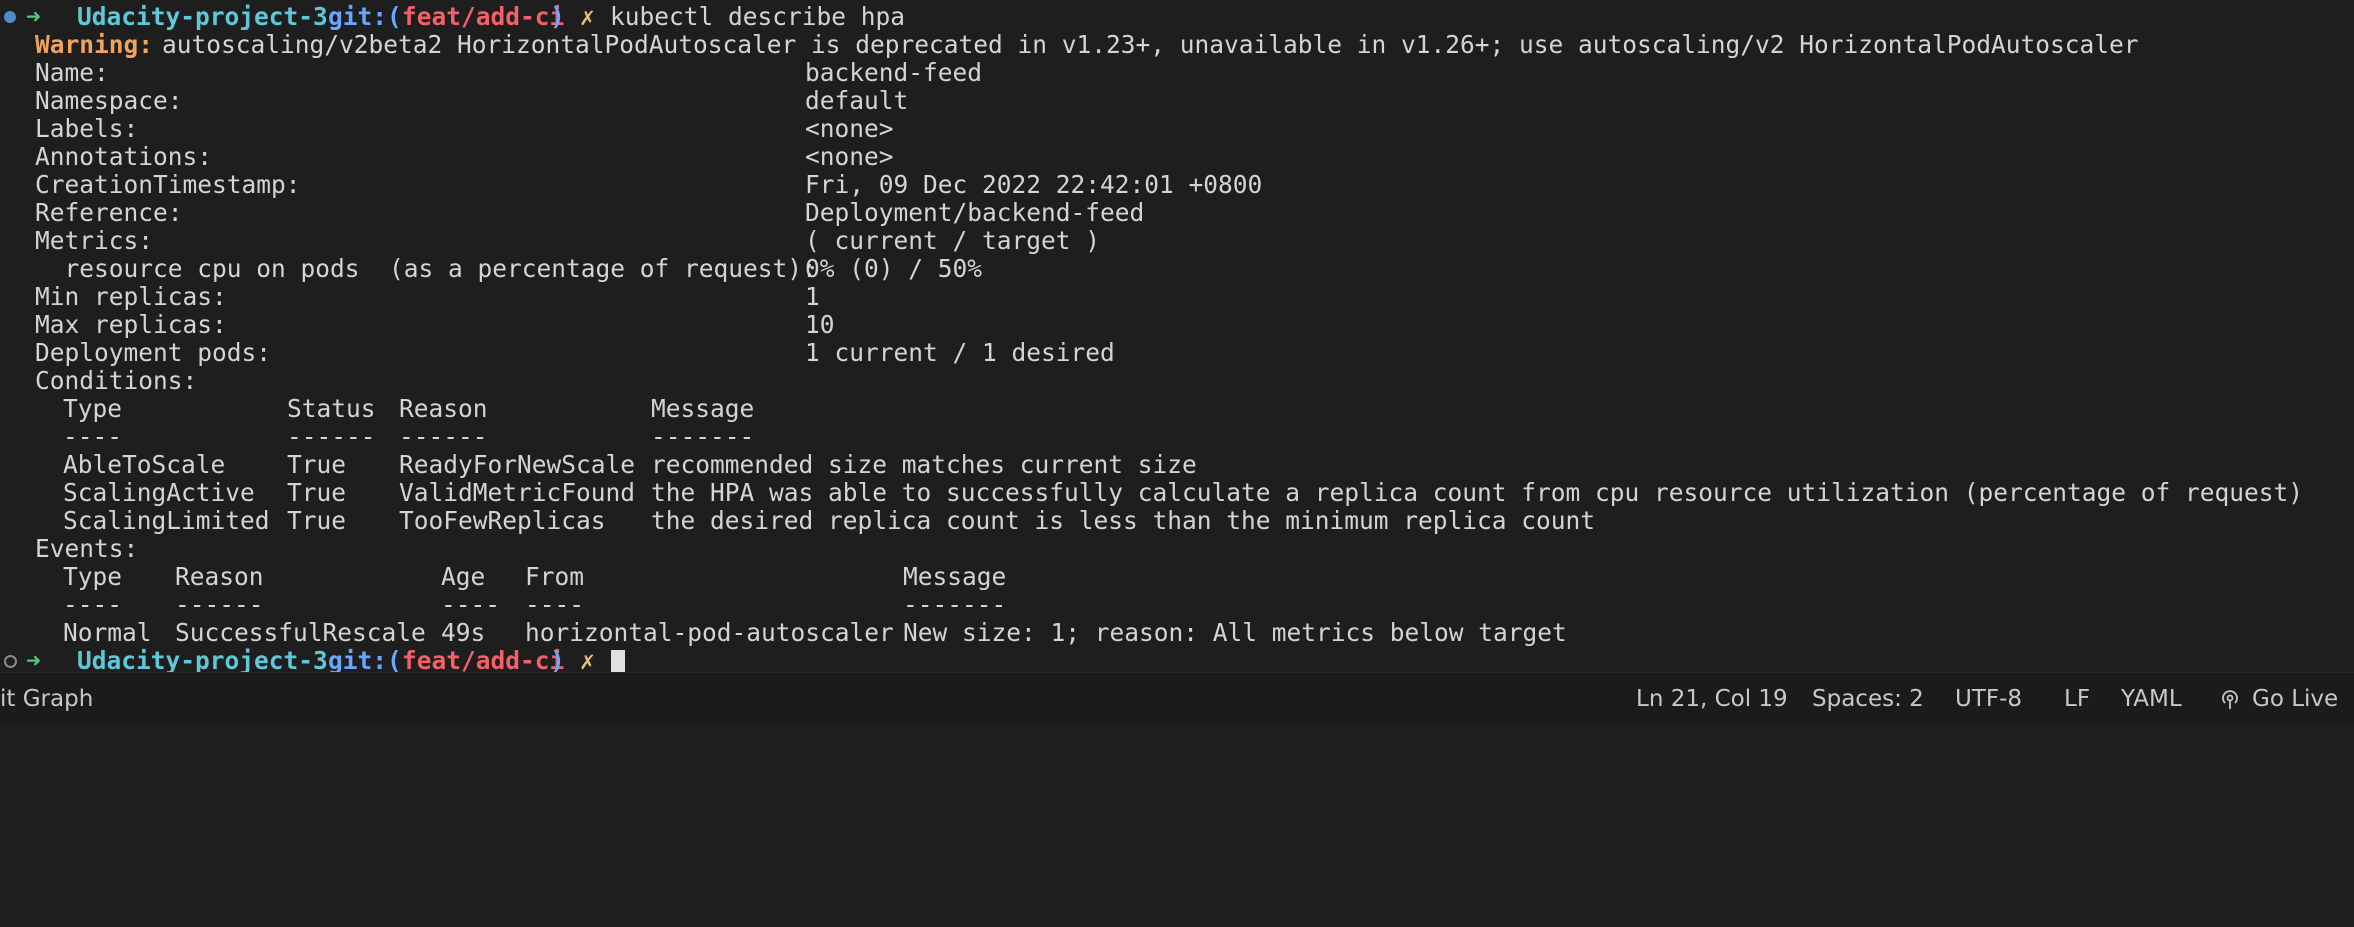 Image resolution: width=2354 pixels, height=927 pixels. Describe the element at coordinates (1034, 184) in the screenshot. I see `field-value: Fri, 09 Dec 2022 22:42:01 +0800` at that location.